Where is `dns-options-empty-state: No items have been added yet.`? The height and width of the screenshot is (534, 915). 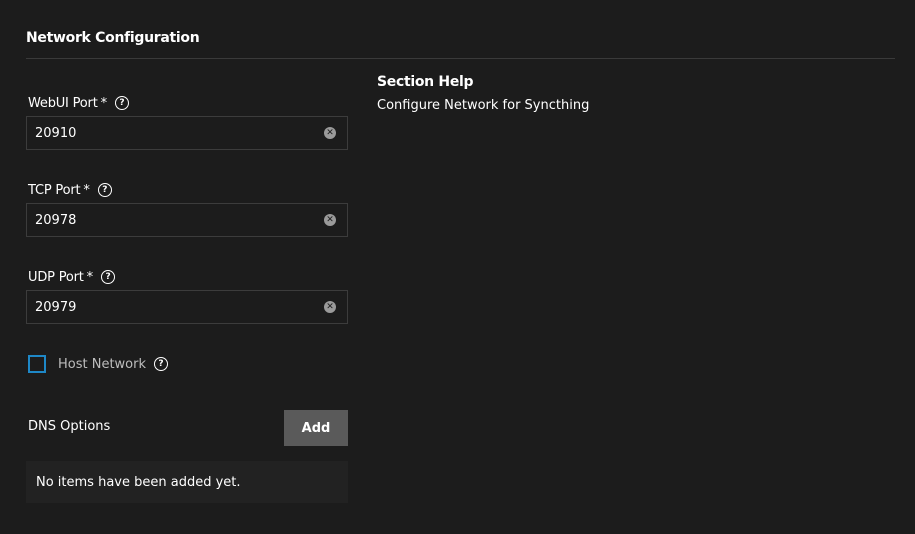 dns-options-empty-state: No items have been added yet. is located at coordinates (187, 482).